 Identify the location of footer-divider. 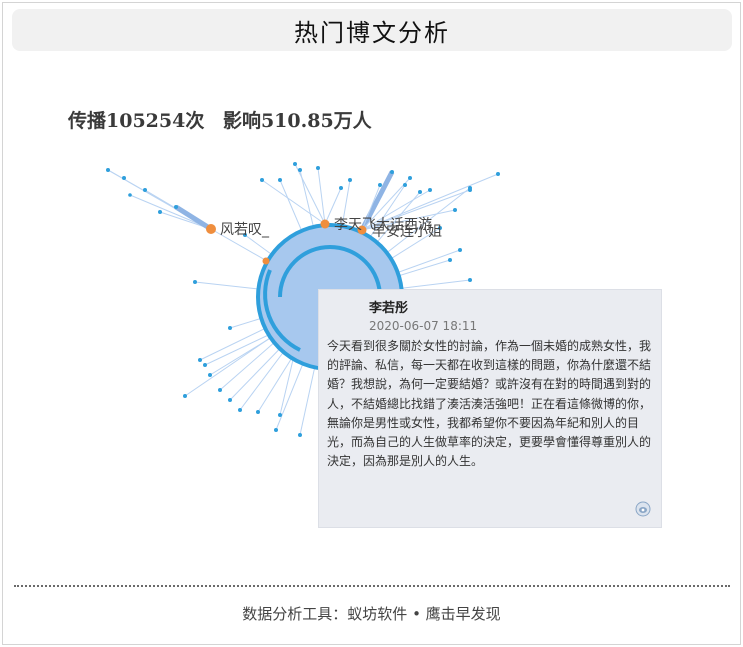
(372, 586).